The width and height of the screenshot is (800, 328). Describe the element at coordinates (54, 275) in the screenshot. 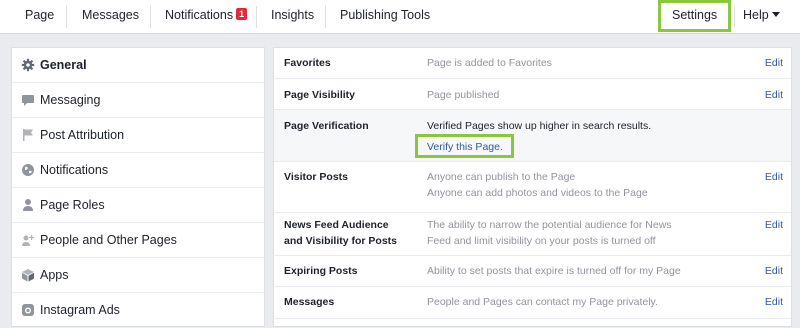

I see `sidebar-item-label: Apps` at that location.